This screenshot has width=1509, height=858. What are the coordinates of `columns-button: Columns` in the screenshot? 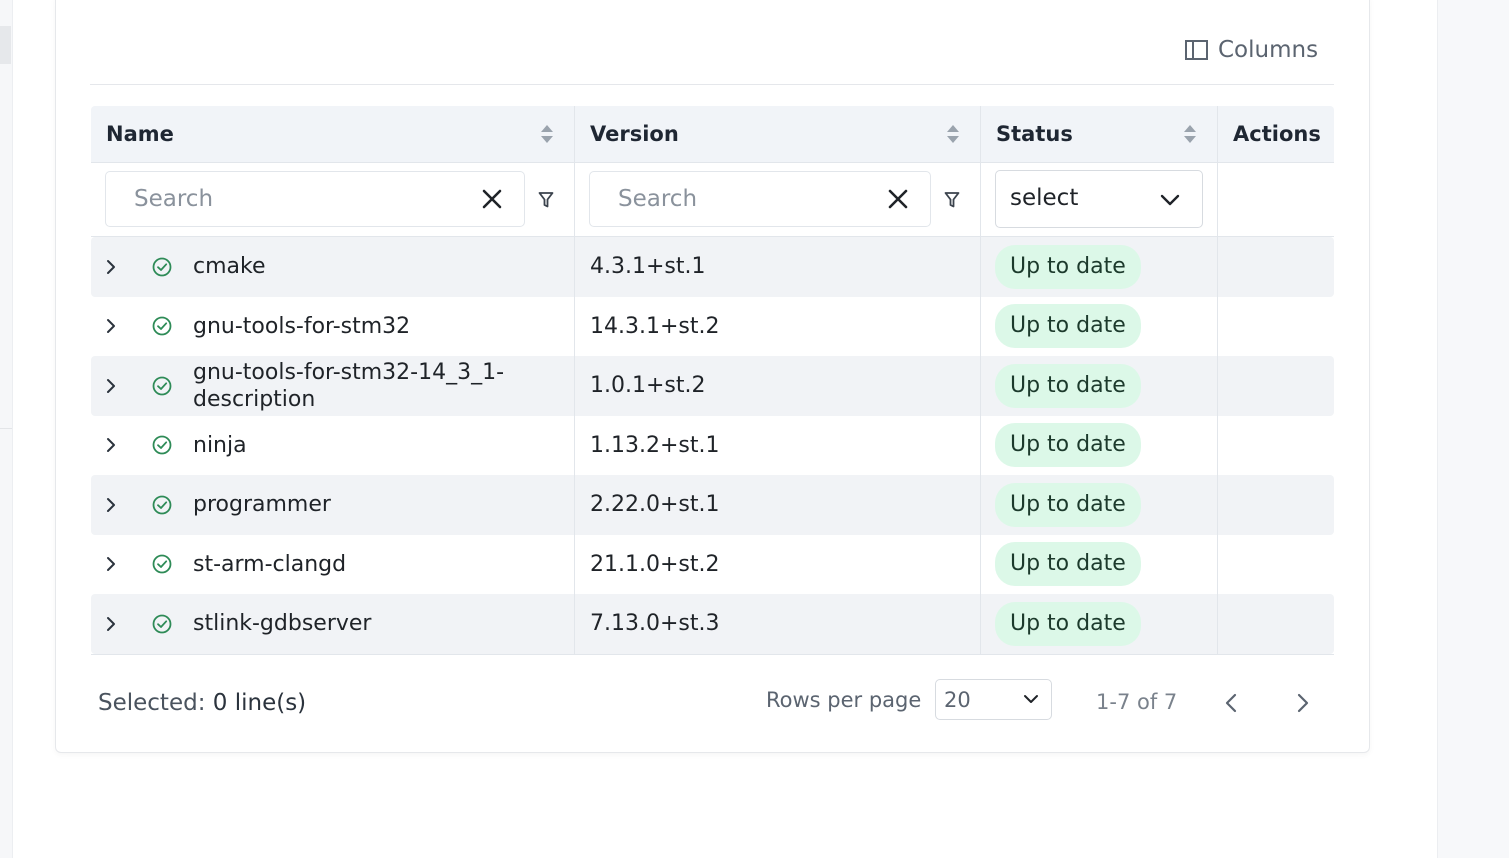 It's located at (1251, 50).